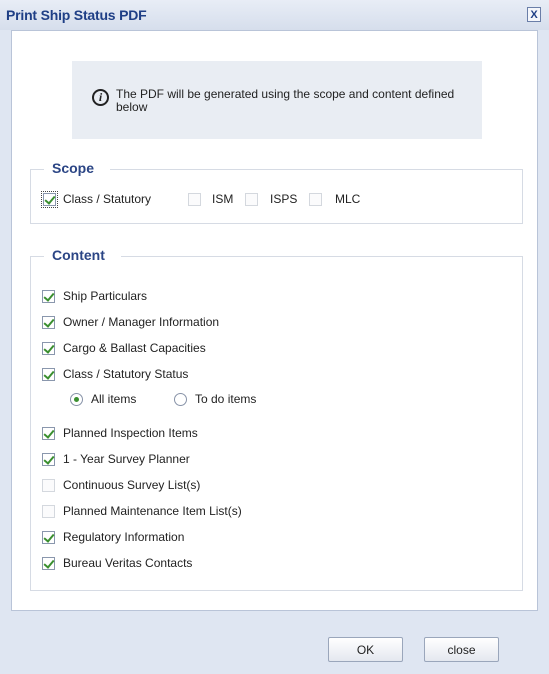  I want to click on info-icon: i, so click(100, 97).